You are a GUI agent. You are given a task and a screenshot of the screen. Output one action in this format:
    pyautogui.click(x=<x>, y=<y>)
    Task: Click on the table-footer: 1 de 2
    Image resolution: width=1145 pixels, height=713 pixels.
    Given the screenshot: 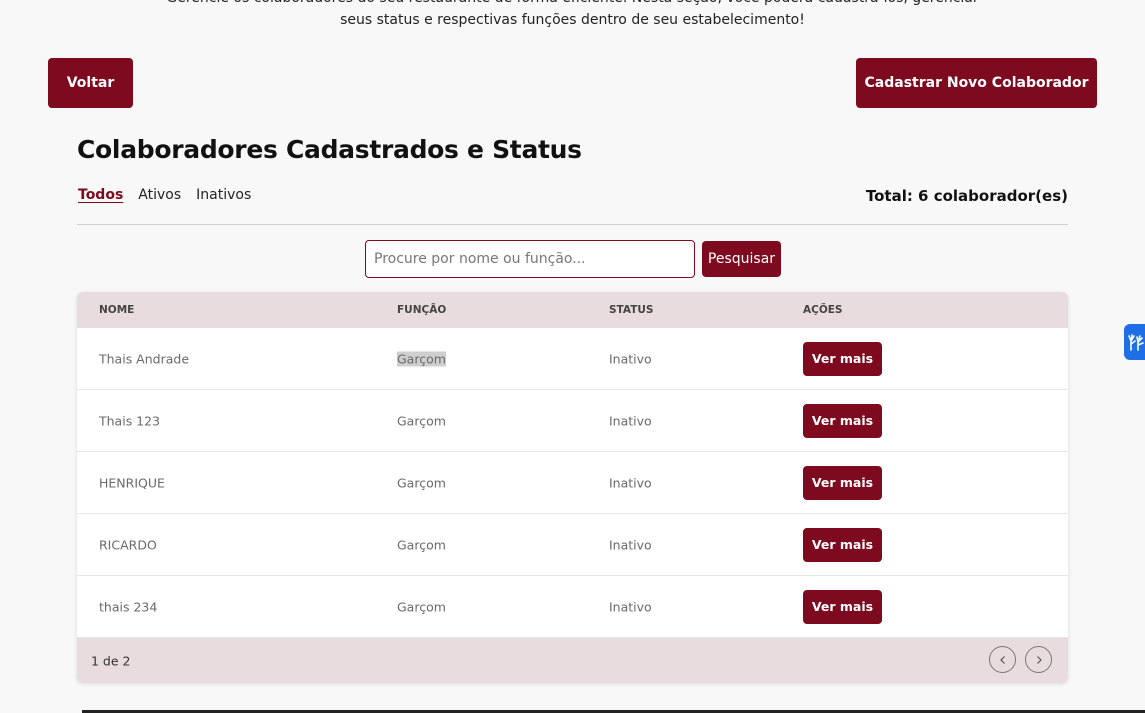 What is the action you would take?
    pyautogui.click(x=572, y=660)
    